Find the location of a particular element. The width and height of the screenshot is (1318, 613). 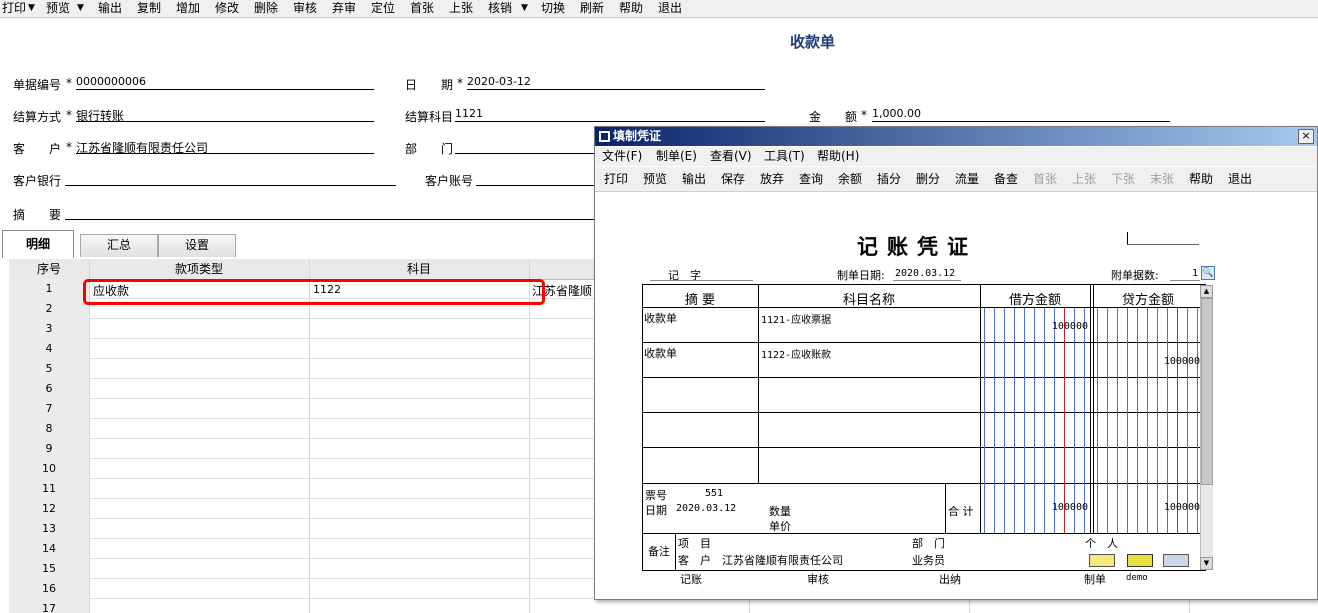

make-date-value: 2020.03.12 is located at coordinates (925, 273).